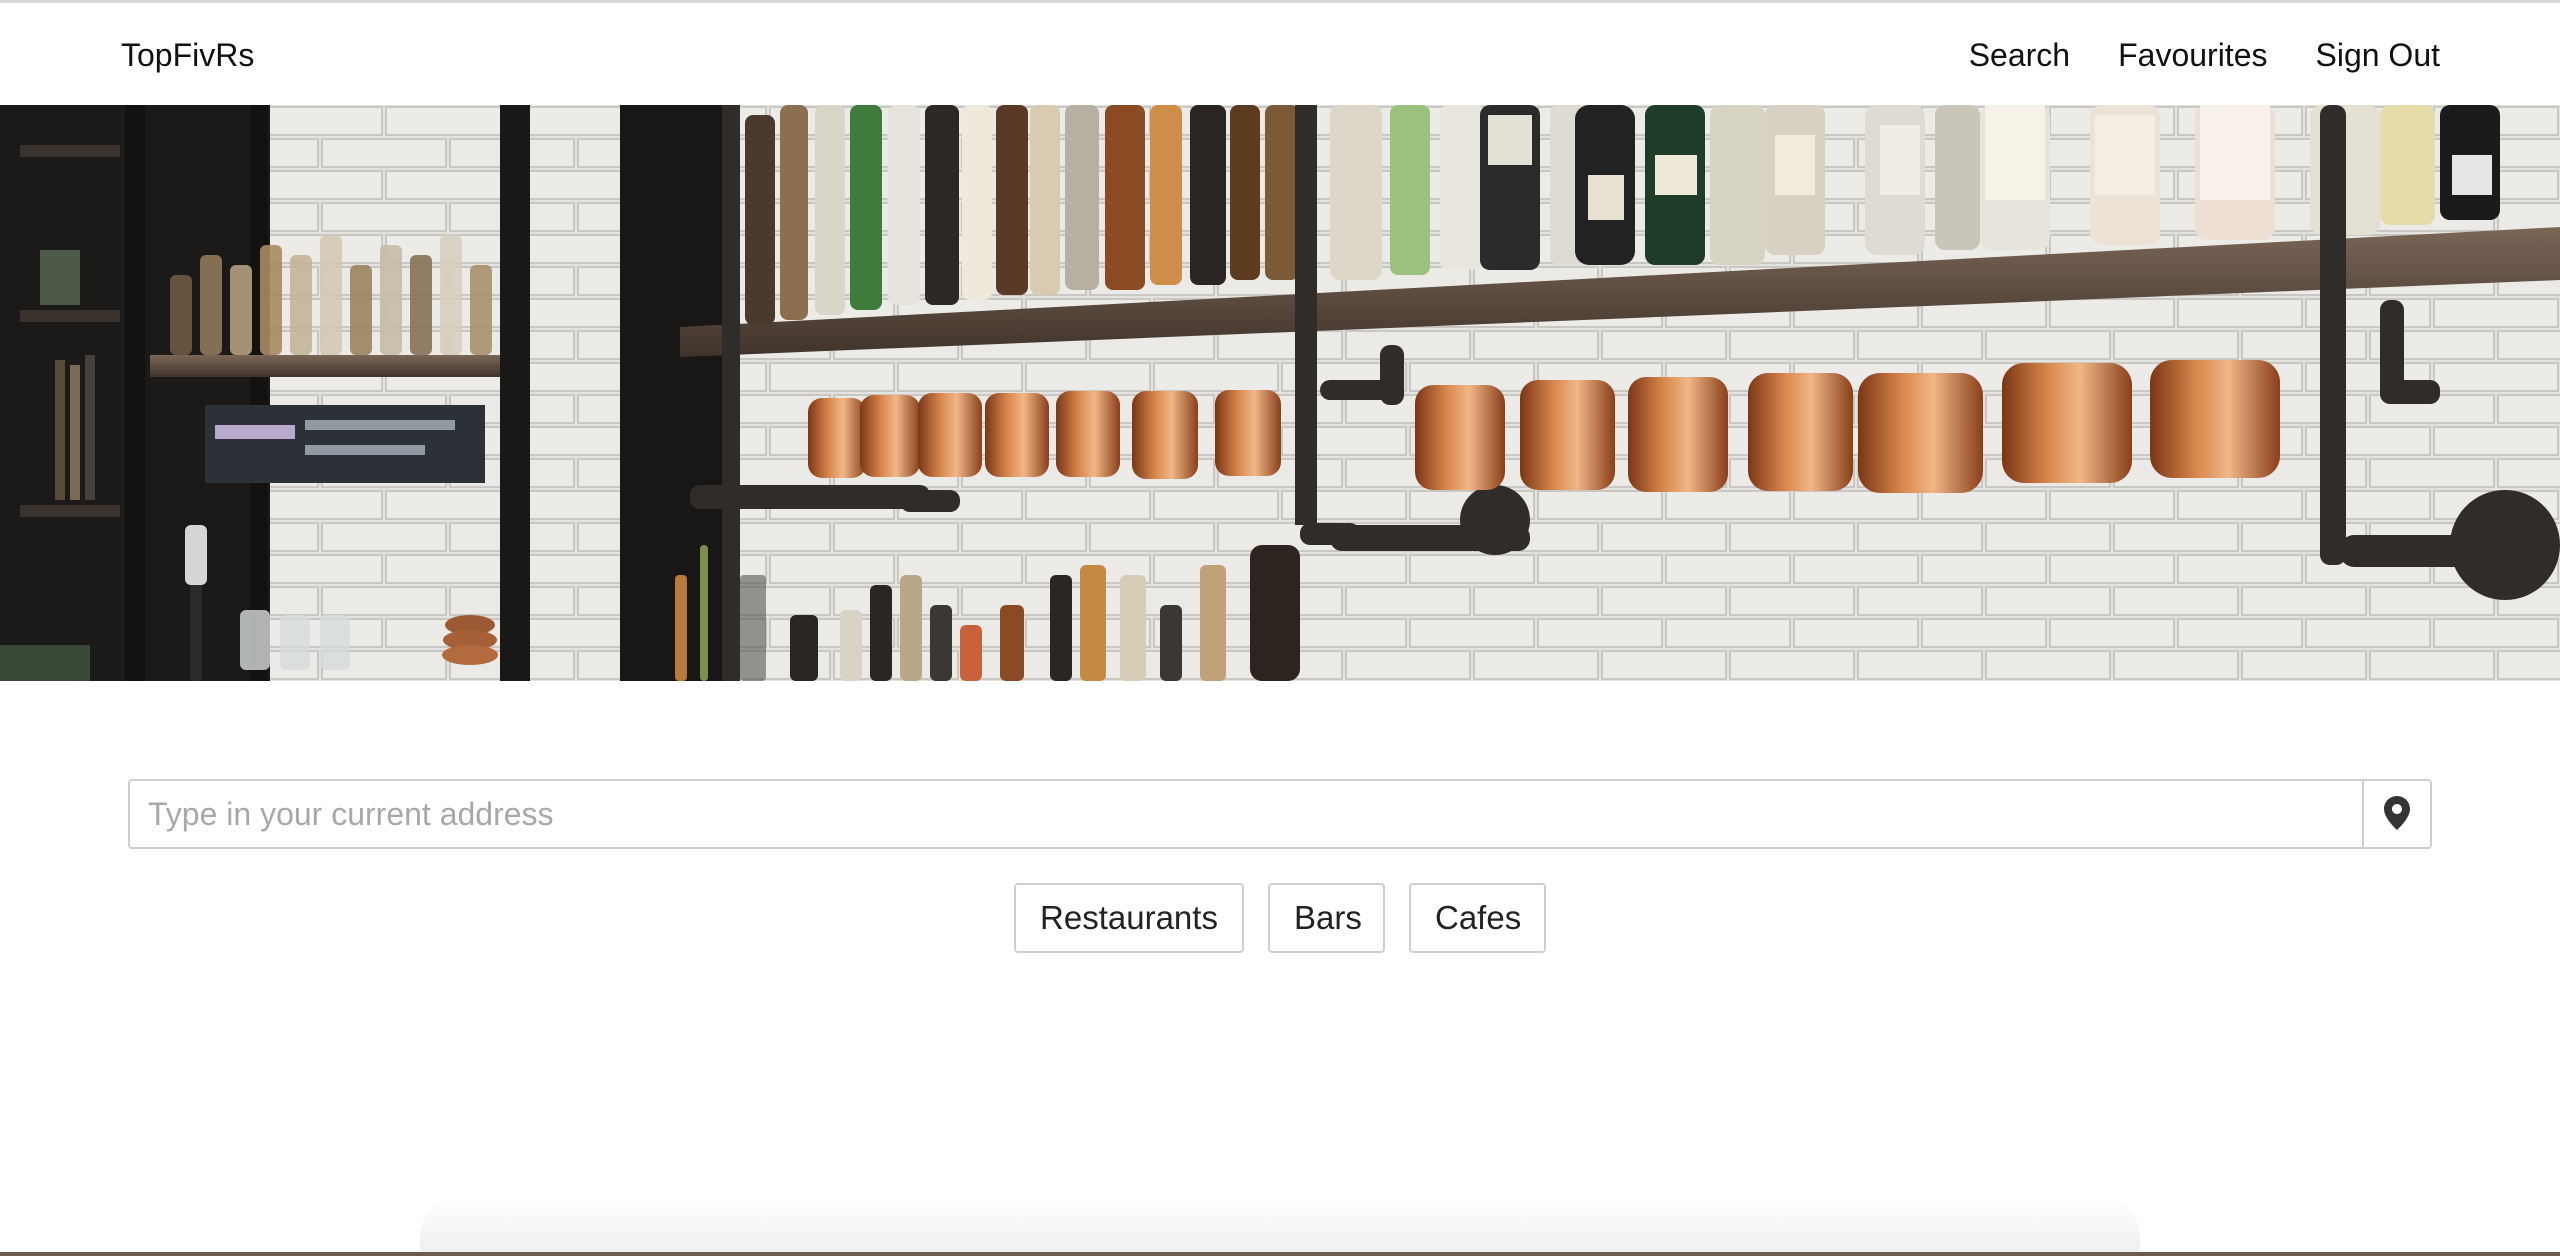 Image resolution: width=2560 pixels, height=1256 pixels. I want to click on cafes-button: Cafes, so click(1477, 918).